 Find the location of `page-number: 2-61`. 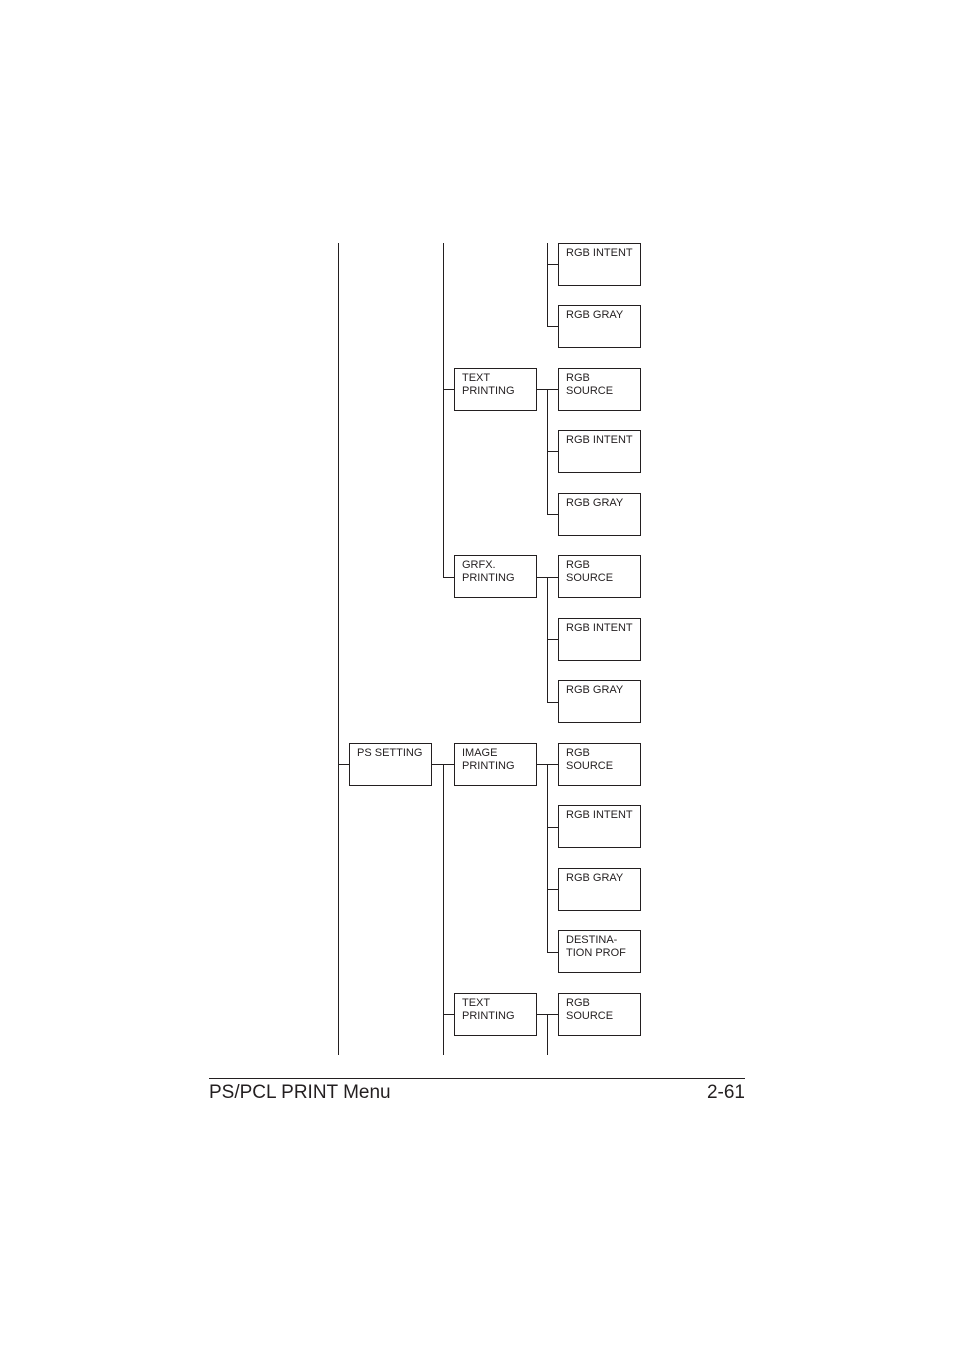

page-number: 2-61 is located at coordinates (725, 1092).